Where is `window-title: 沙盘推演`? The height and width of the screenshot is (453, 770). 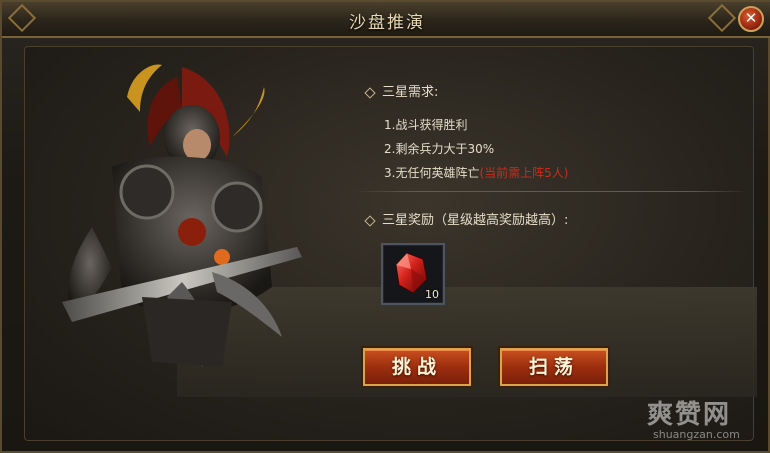
window-title: 沙盘推演 is located at coordinates (387, 23).